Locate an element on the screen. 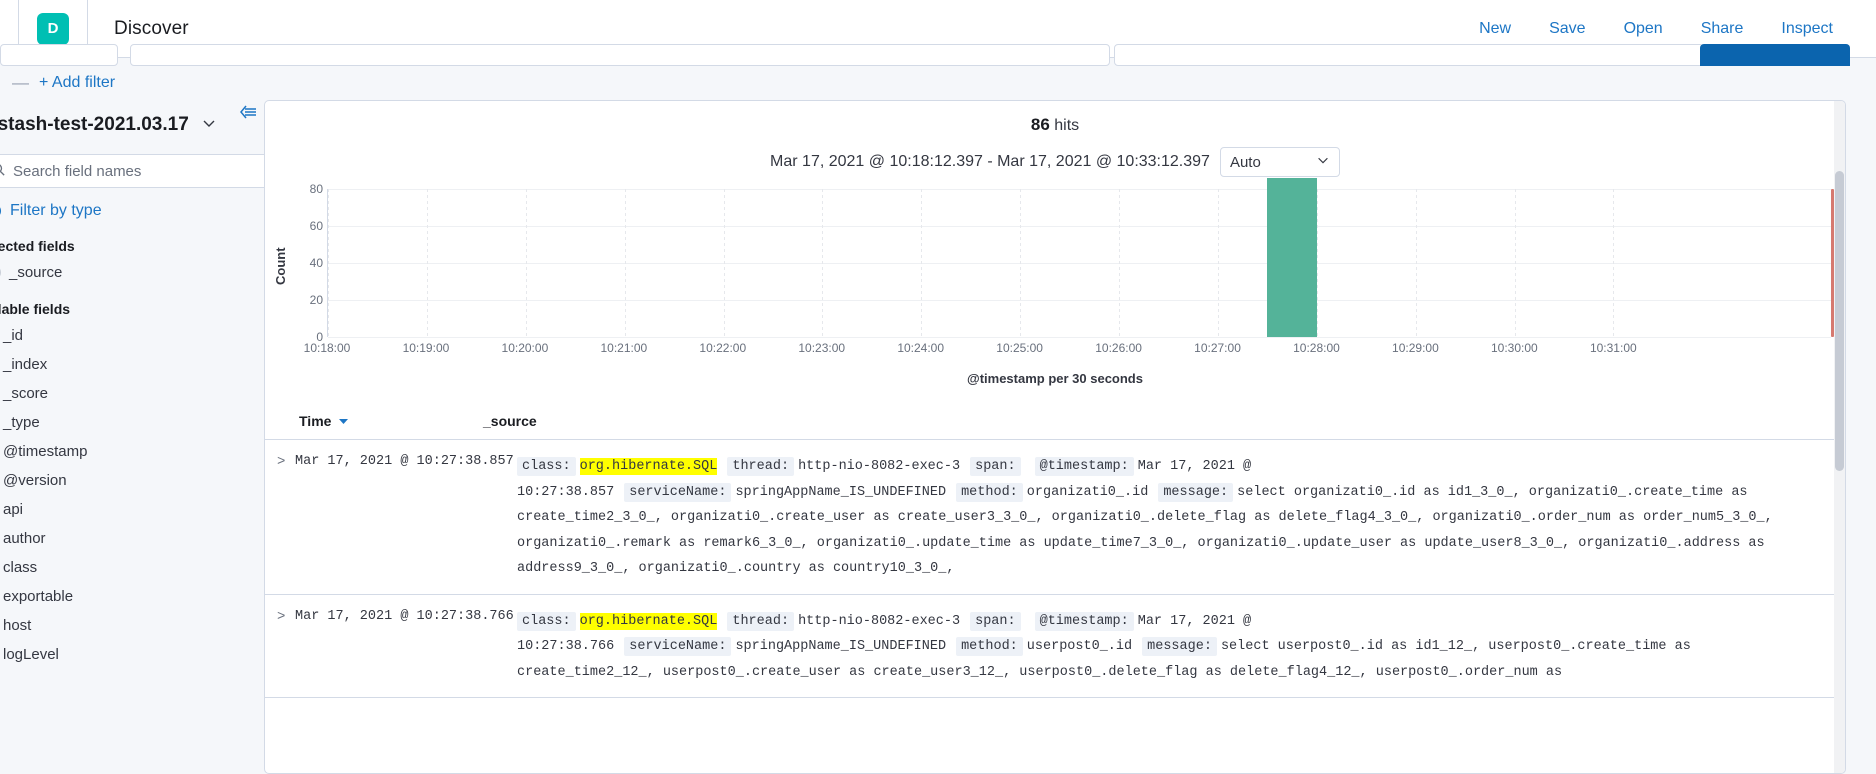 The height and width of the screenshot is (774, 1876). page-title: Discover is located at coordinates (151, 28).